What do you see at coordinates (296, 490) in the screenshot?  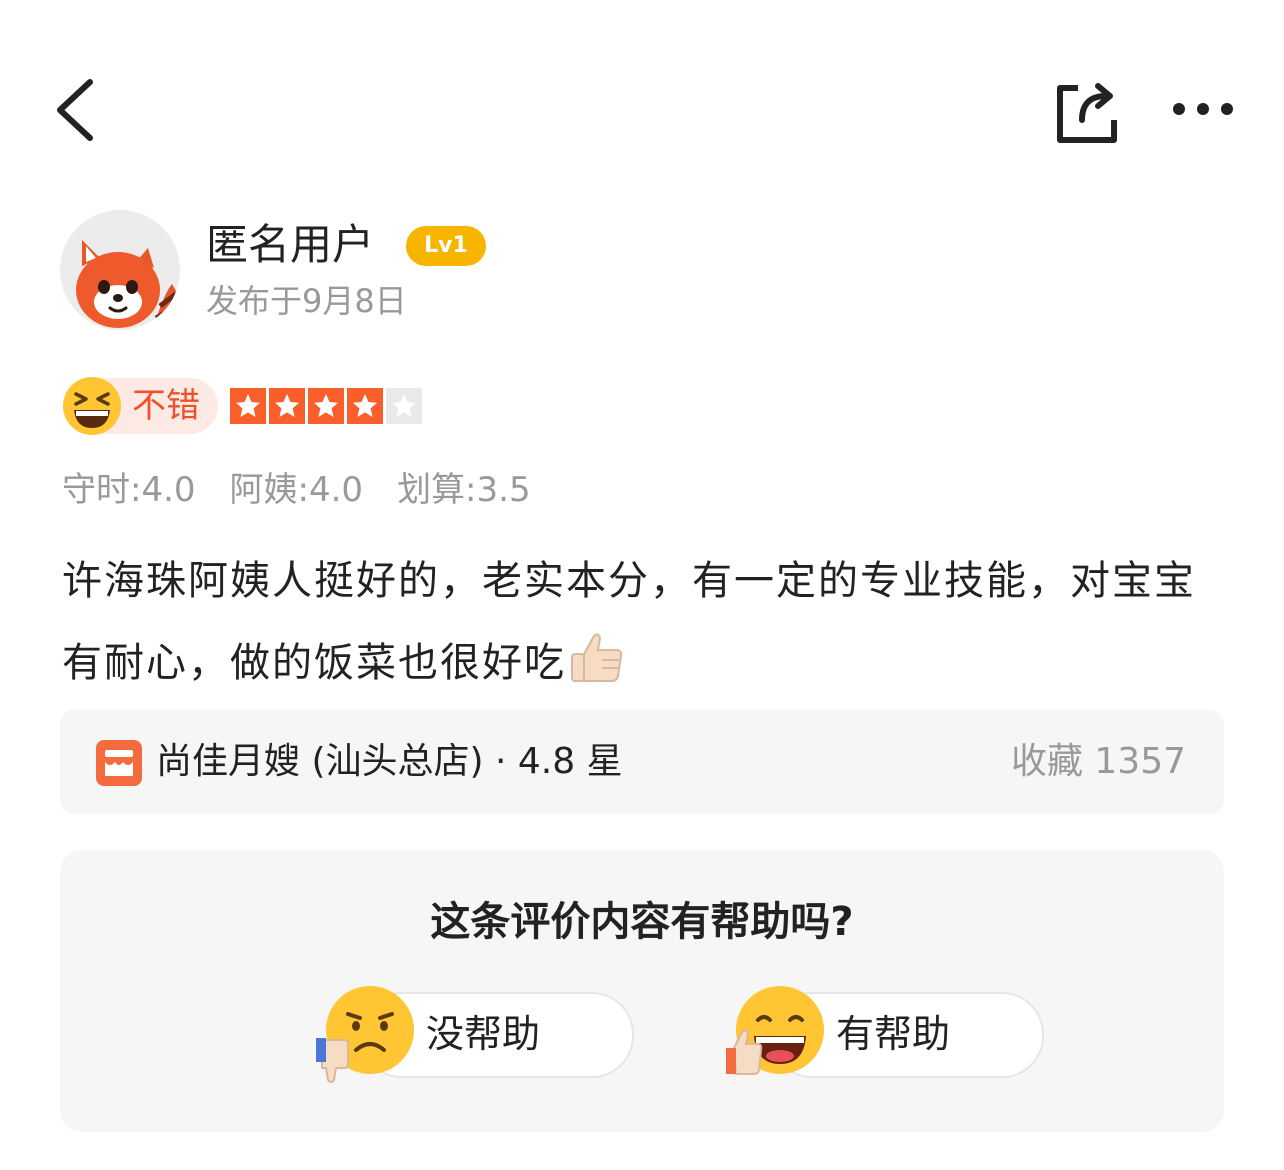 I see `sub-score-nanny: 阿姨:4.0` at bounding box center [296, 490].